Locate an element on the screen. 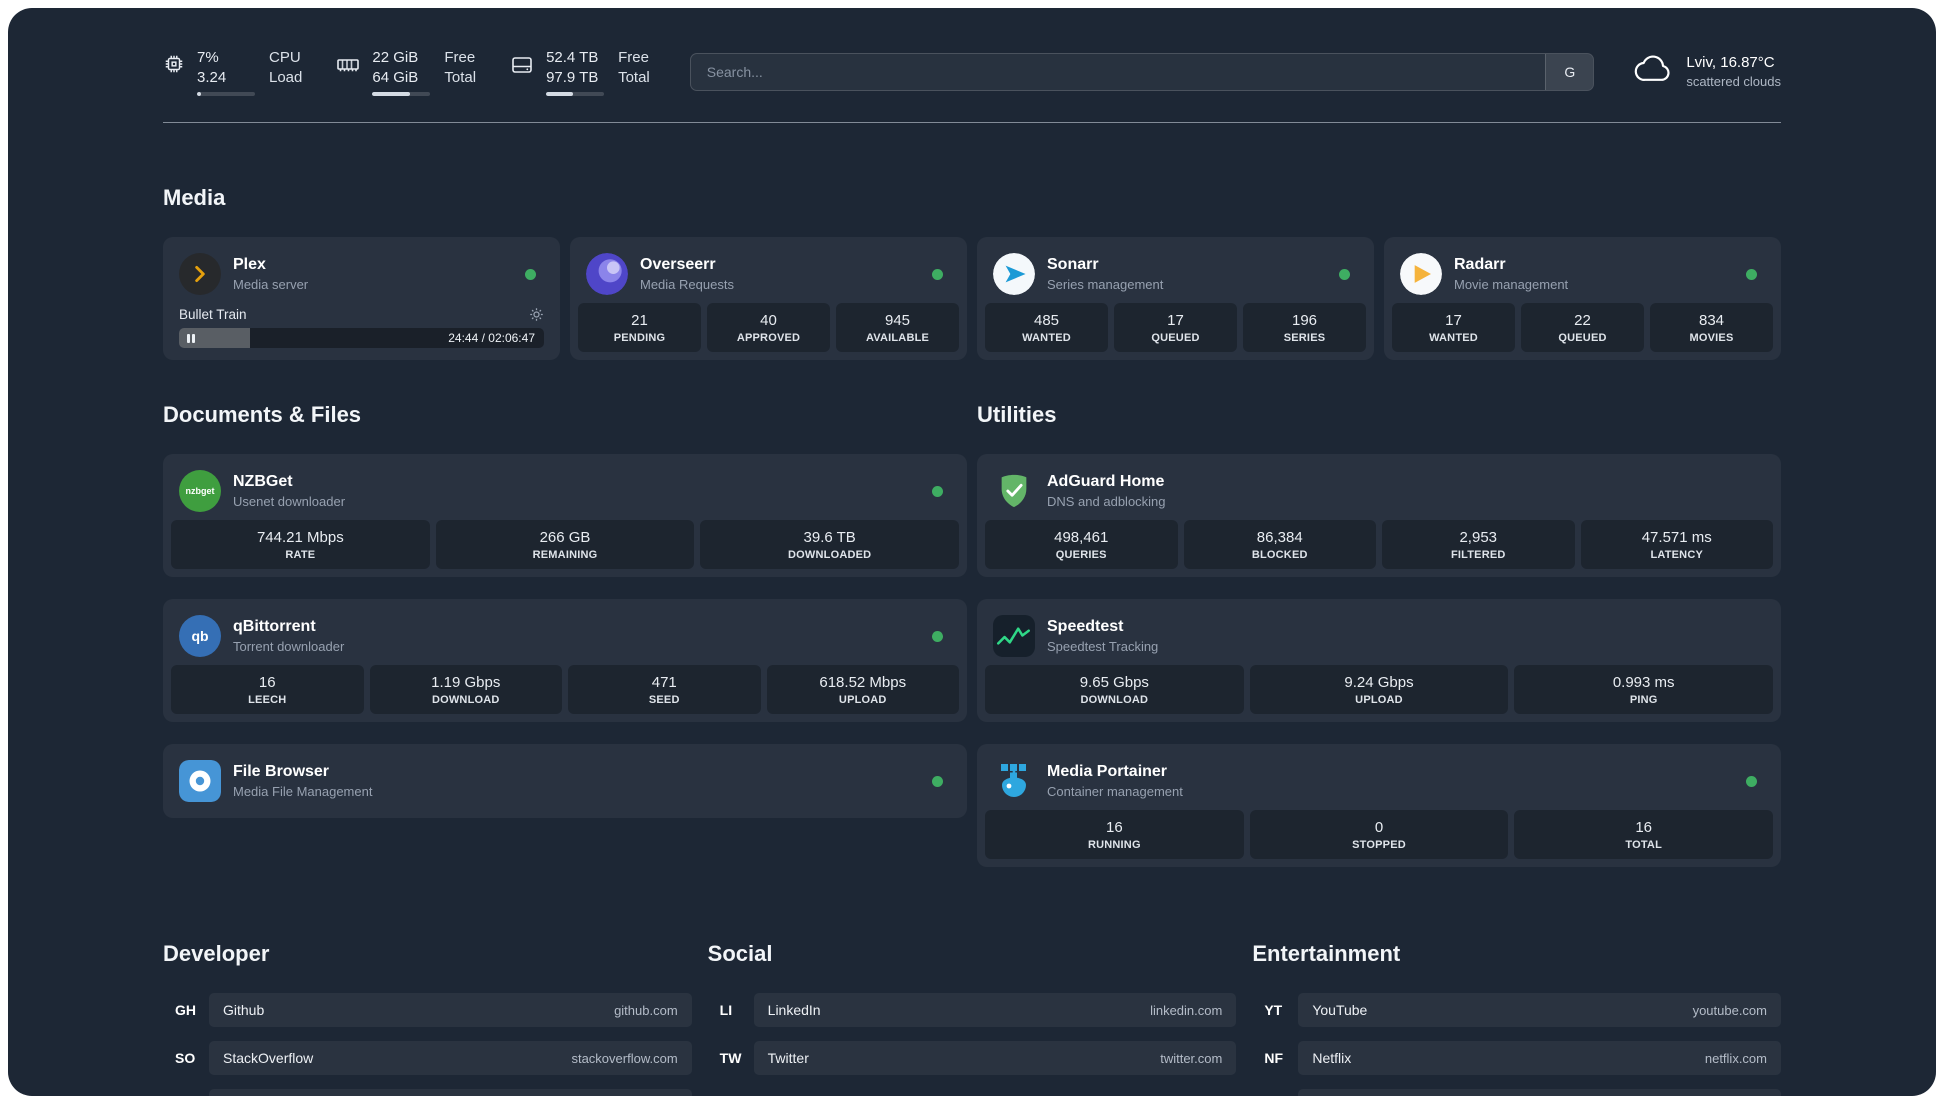  adguard-home-icon is located at coordinates (1014, 491).